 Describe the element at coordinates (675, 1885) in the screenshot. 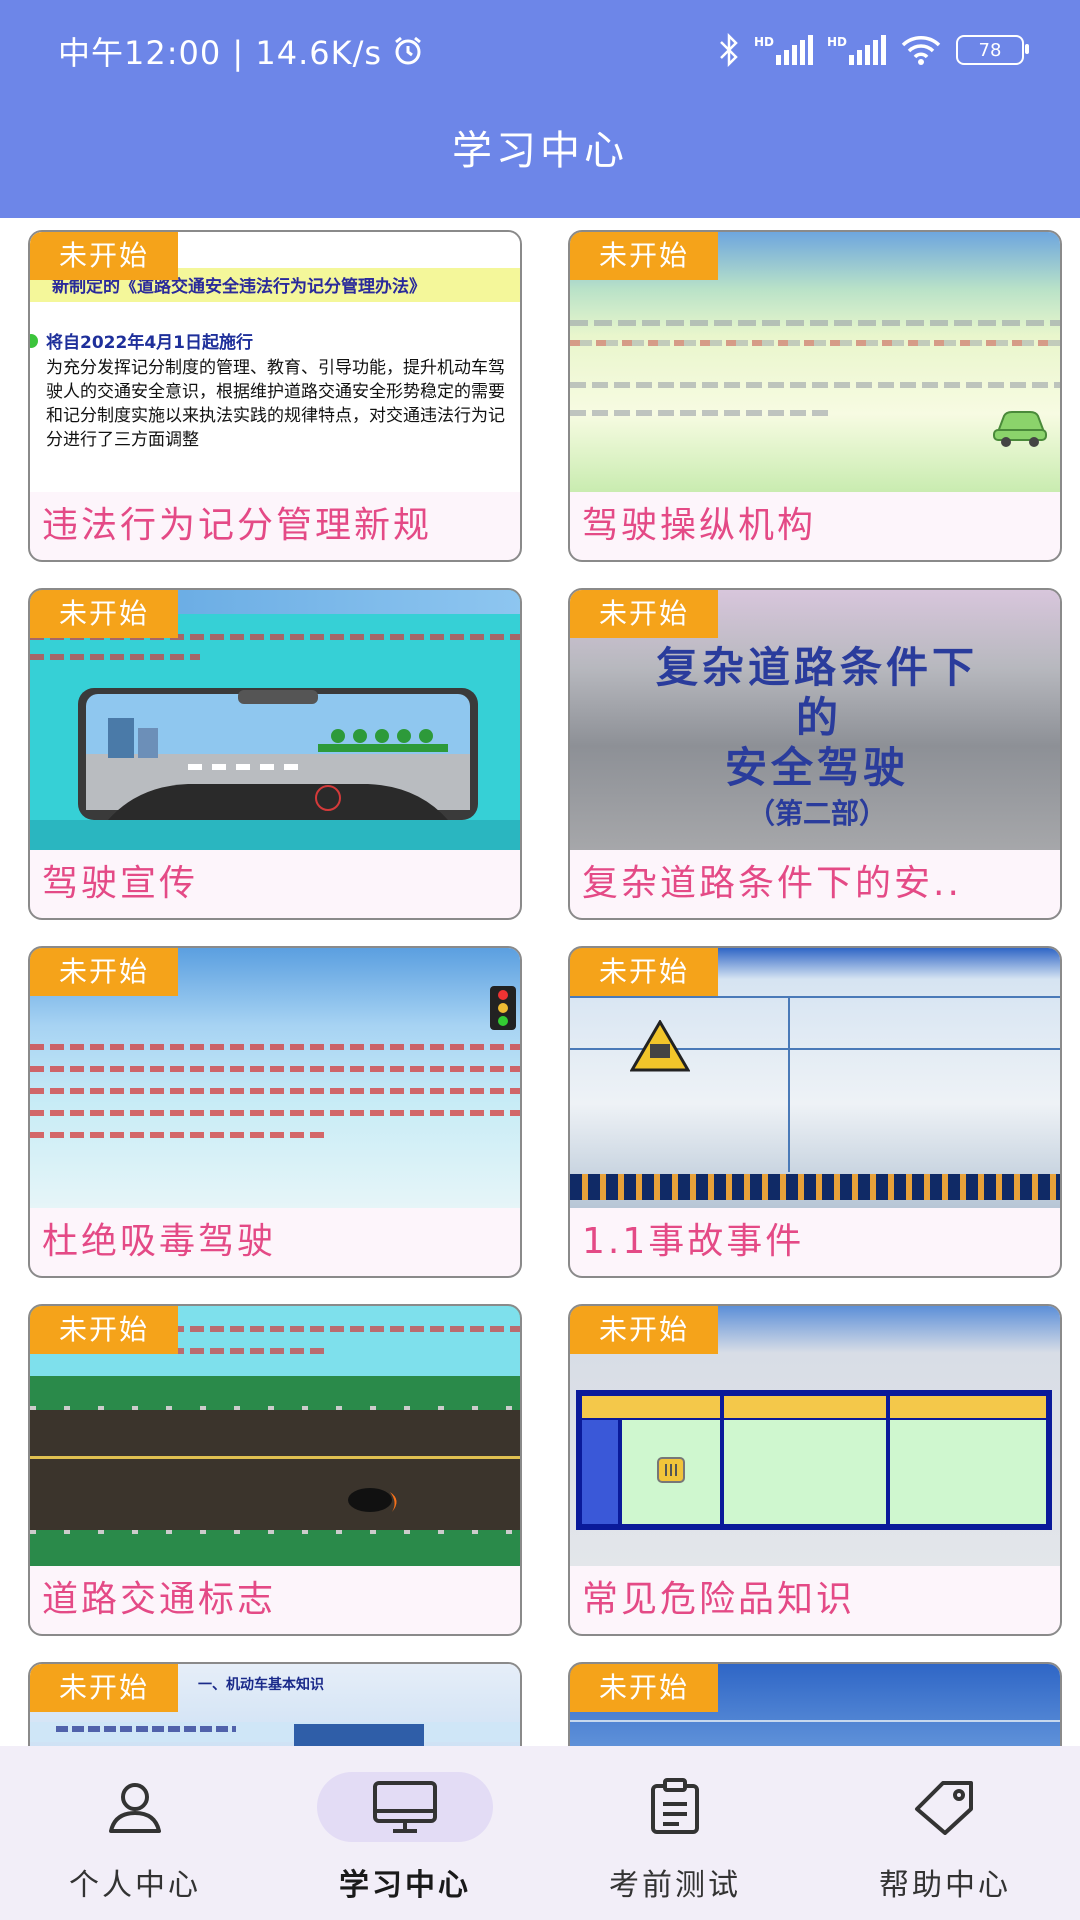

I see `nav-label: 考前测试` at that location.